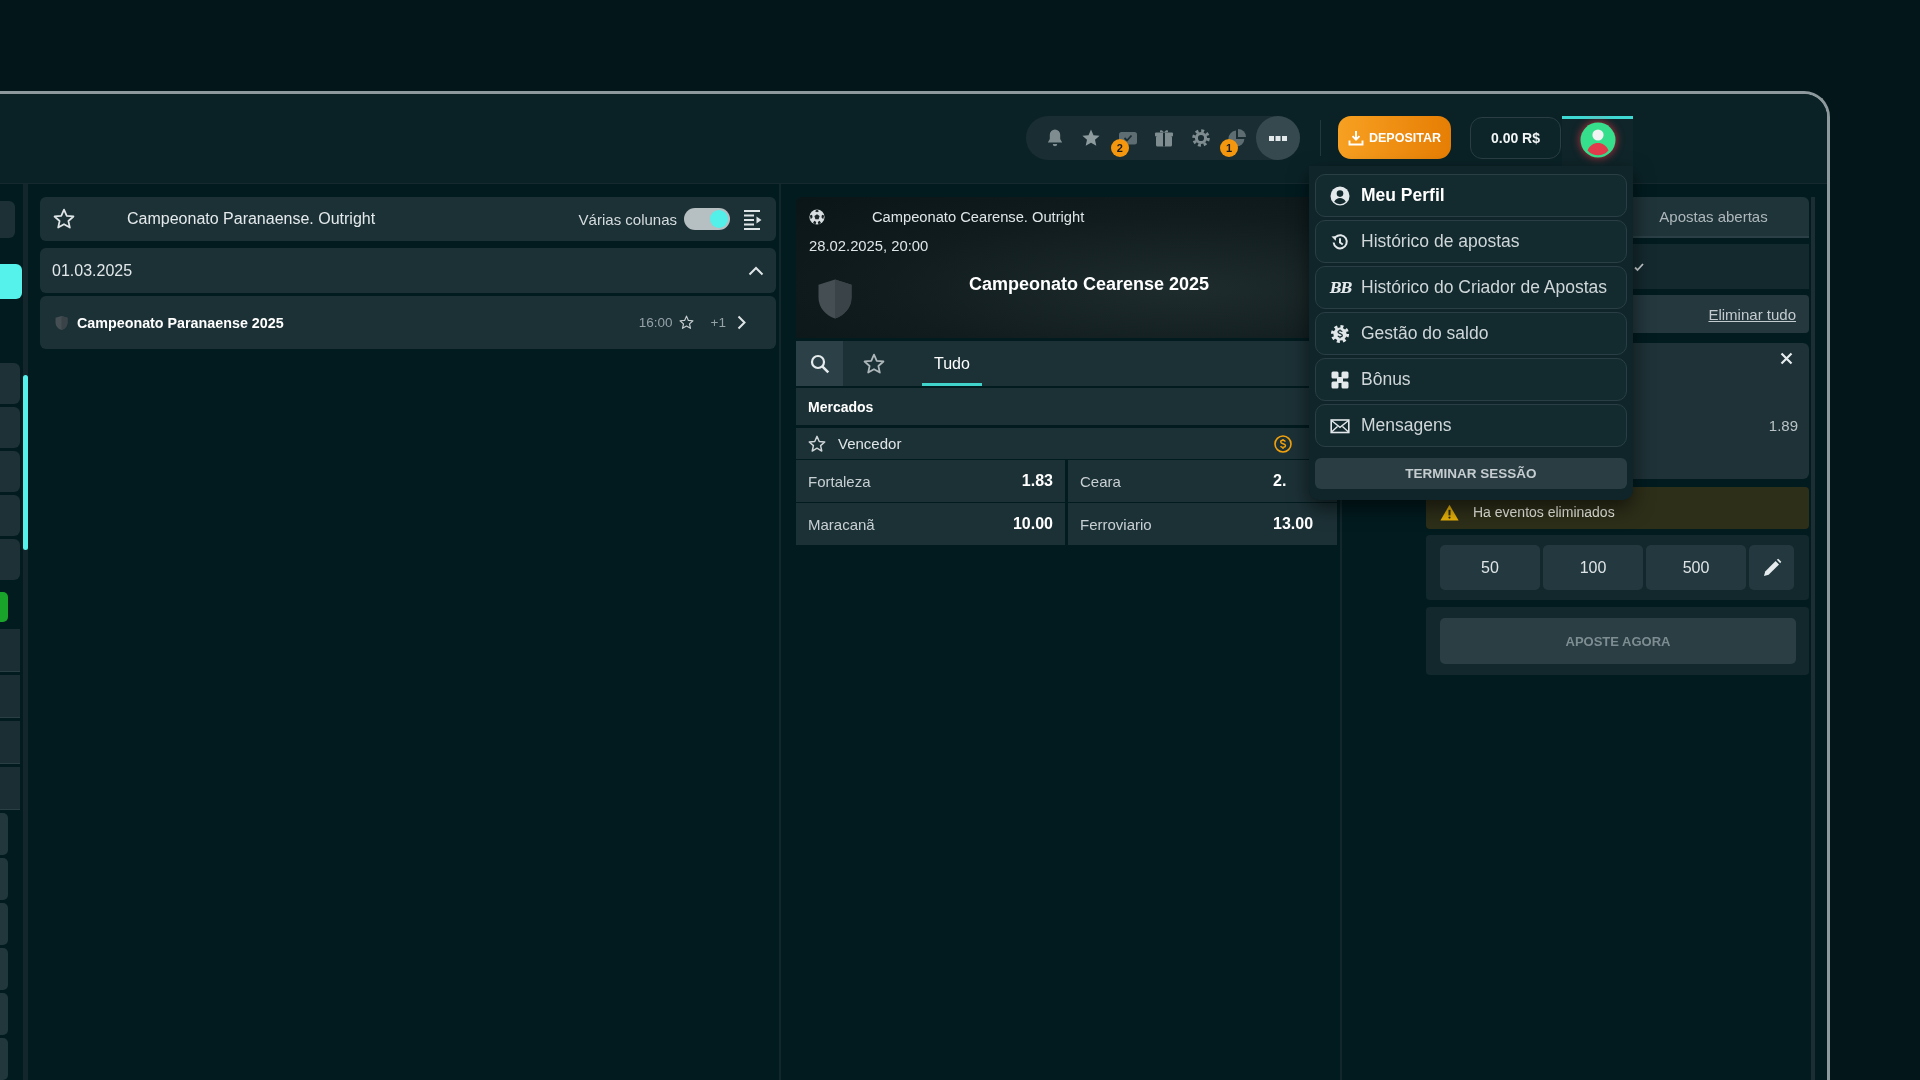 The image size is (1920, 1080). I want to click on odds-value: 1.83, so click(1037, 480).